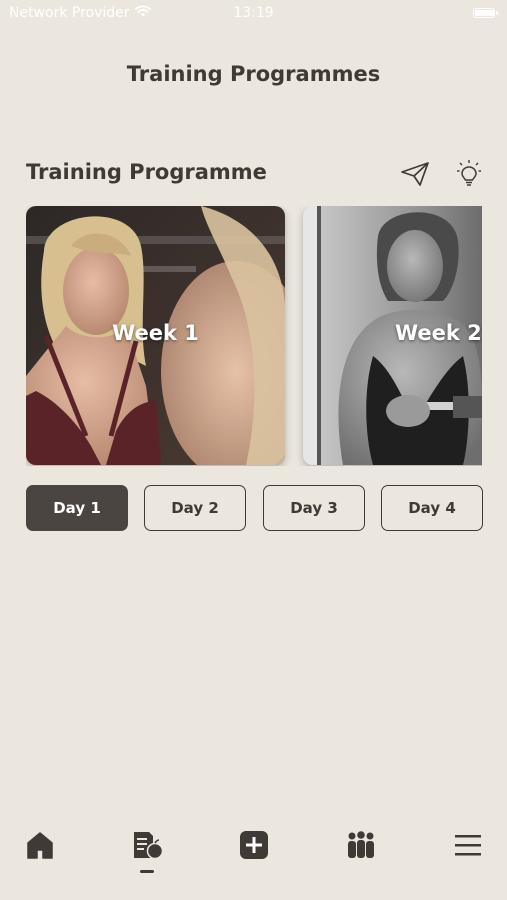  I want to click on section-header: Training Programme, so click(256, 176).